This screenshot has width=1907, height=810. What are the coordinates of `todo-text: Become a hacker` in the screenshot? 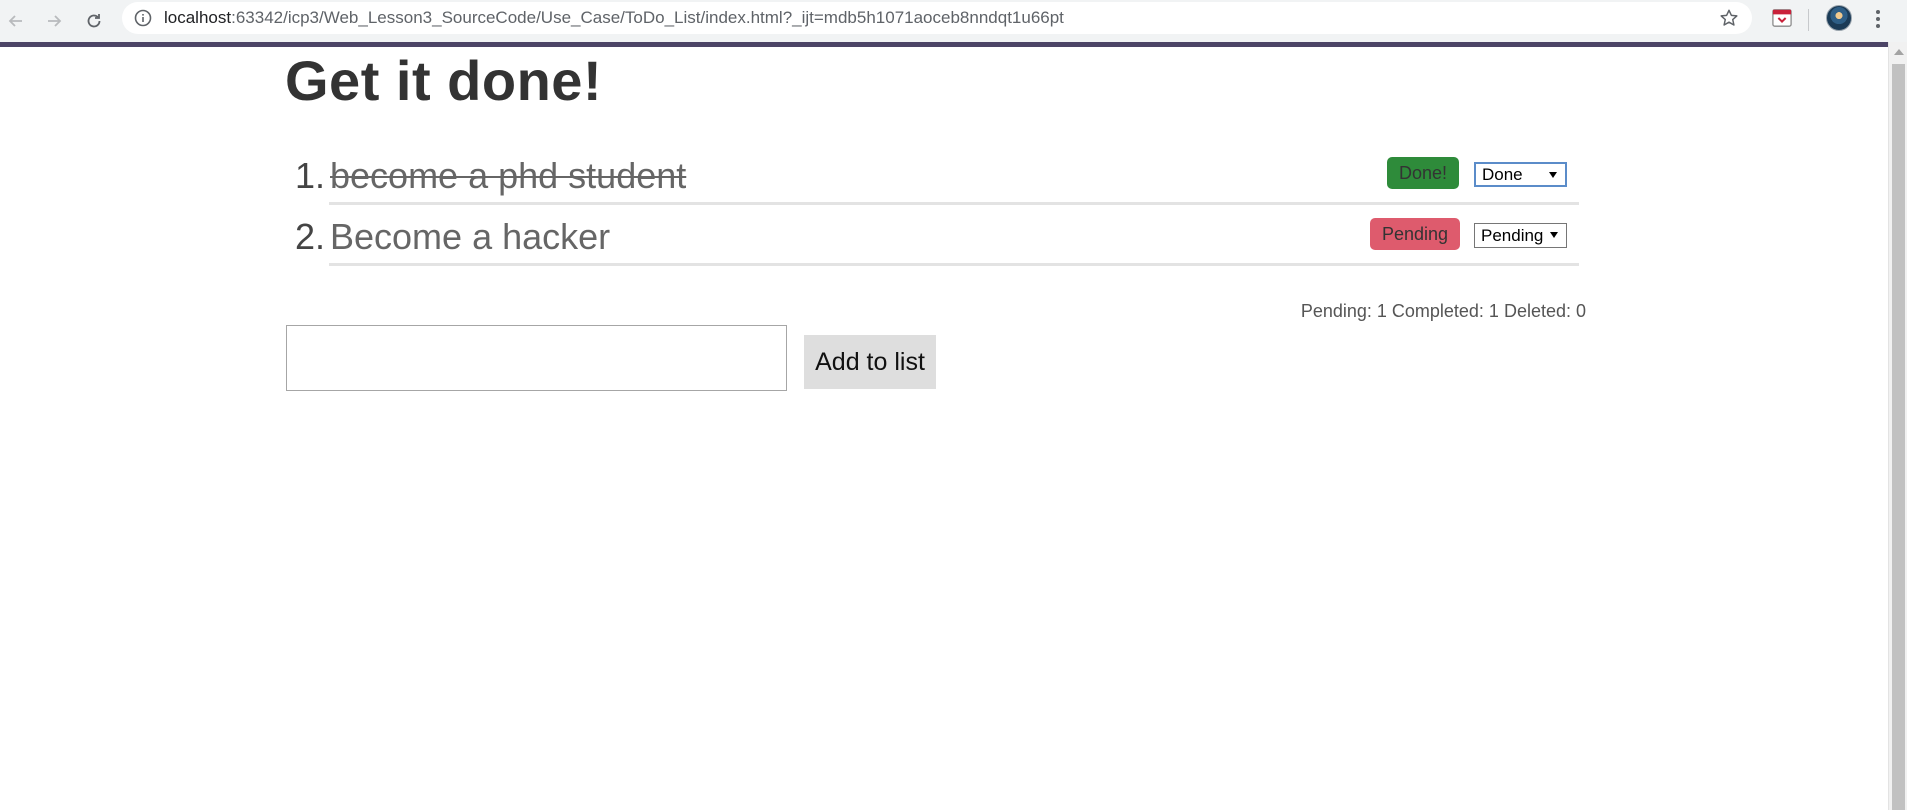 It's located at (470, 236).